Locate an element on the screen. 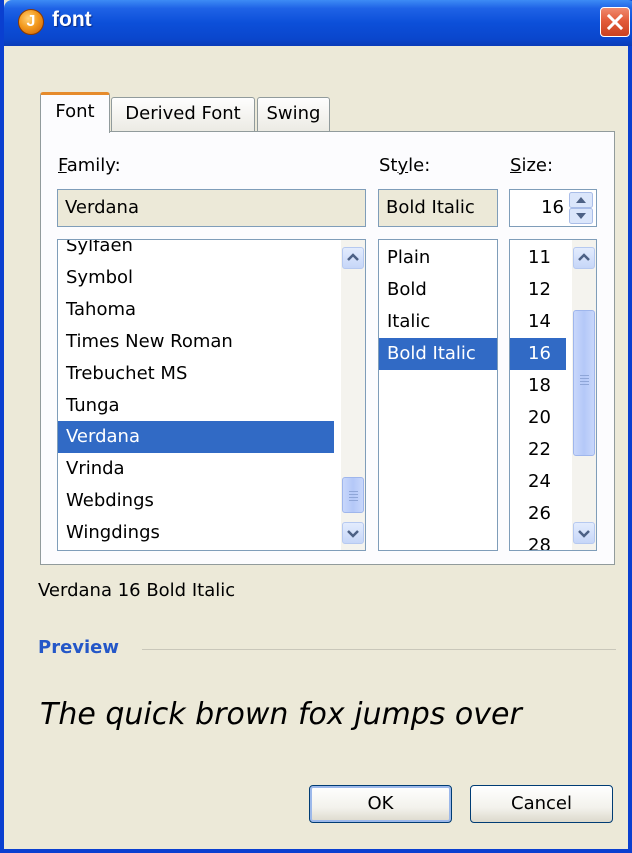 Image resolution: width=632 pixels, height=853 pixels. list-item: Webdings is located at coordinates (199, 501).